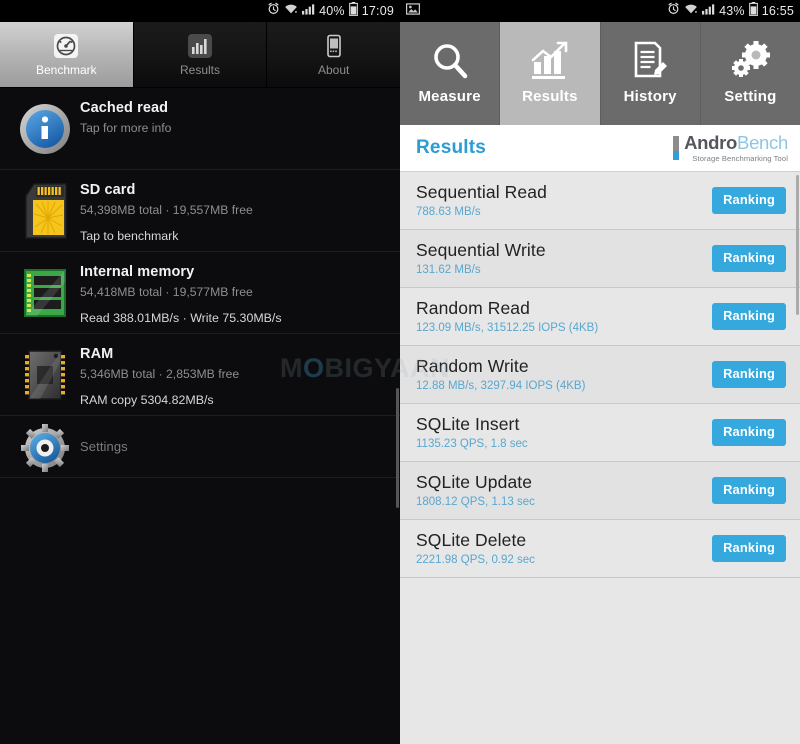 The image size is (800, 744). Describe the element at coordinates (200, 46) in the screenshot. I see `bar-chart-icon` at that location.